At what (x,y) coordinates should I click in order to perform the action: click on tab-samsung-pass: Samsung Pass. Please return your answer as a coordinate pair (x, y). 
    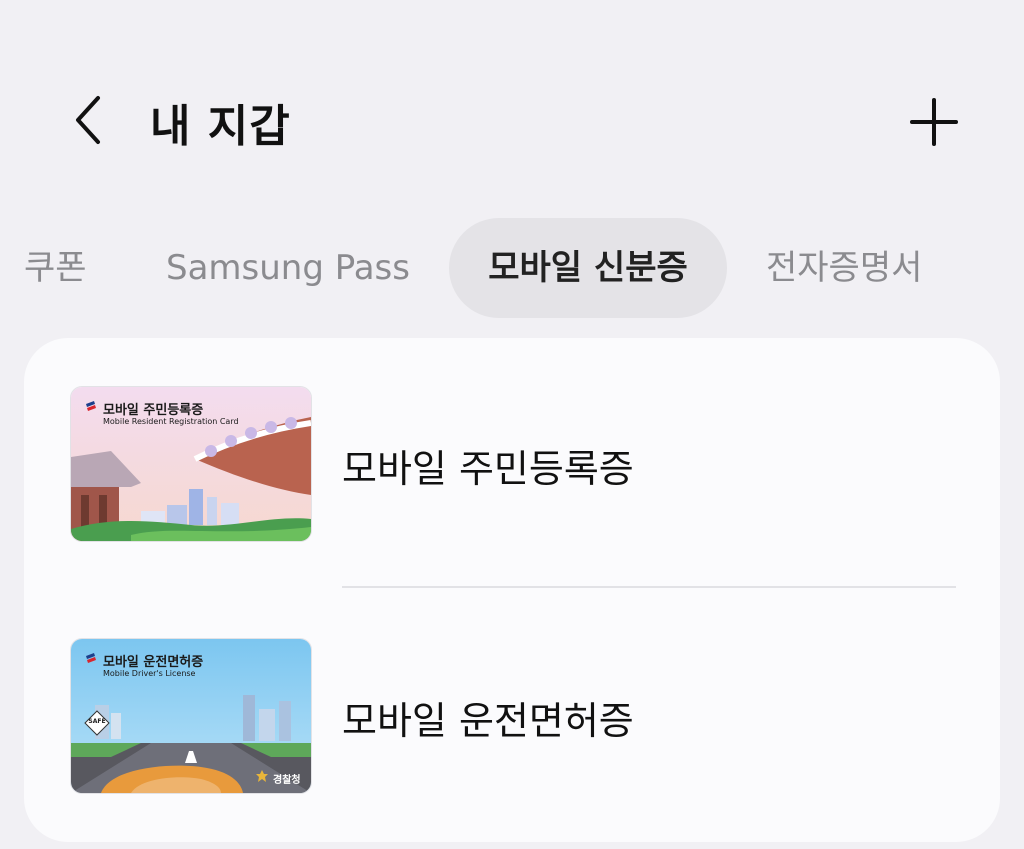
    Looking at the image, I should click on (288, 268).